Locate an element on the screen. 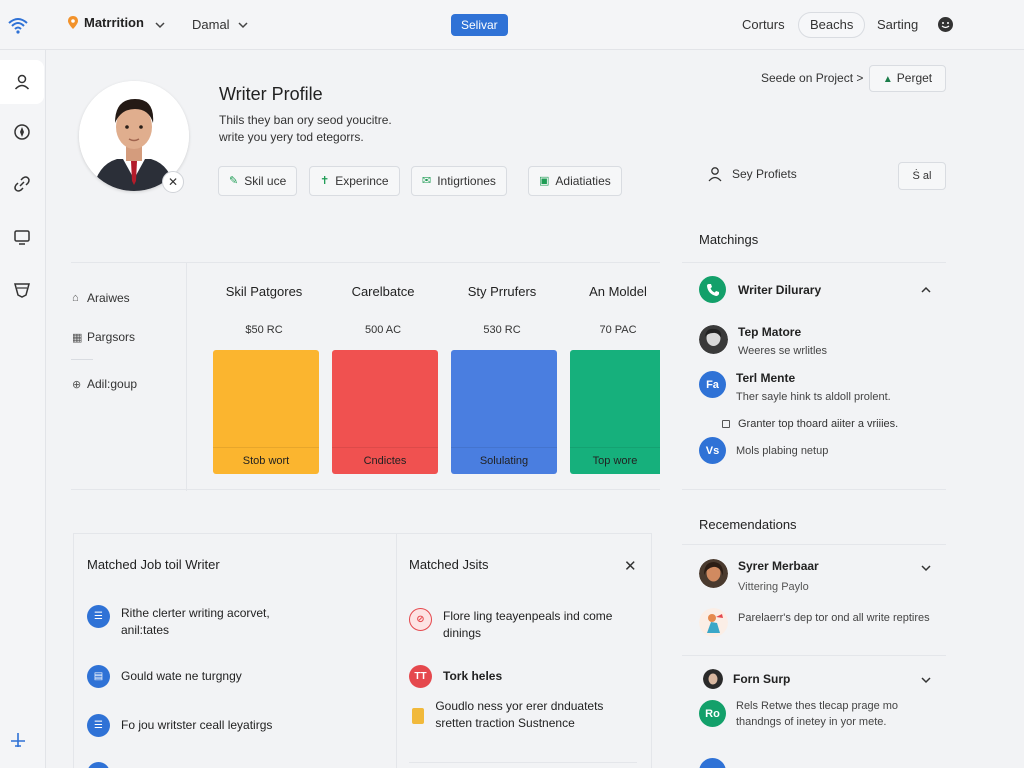 Image resolution: width=1024 pixels, height=768 pixels. skill-tile: Solulating is located at coordinates (504, 412).